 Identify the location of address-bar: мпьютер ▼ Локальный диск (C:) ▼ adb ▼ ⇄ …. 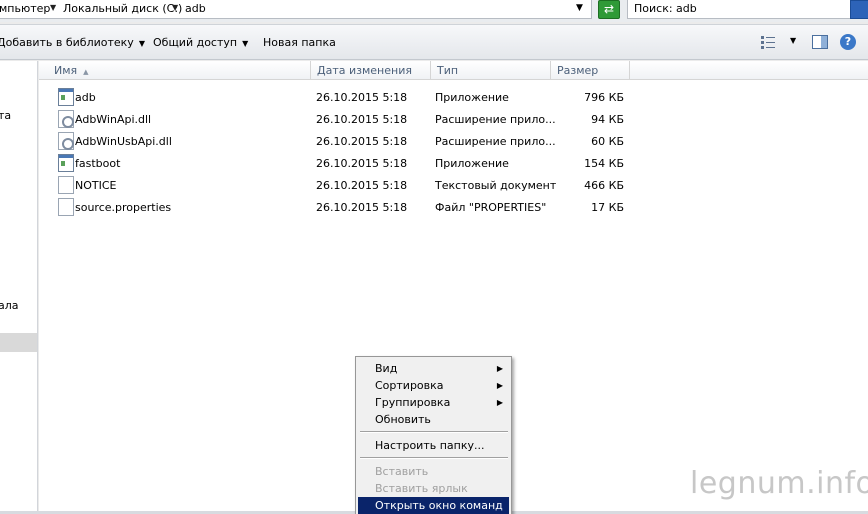
(434, 11).